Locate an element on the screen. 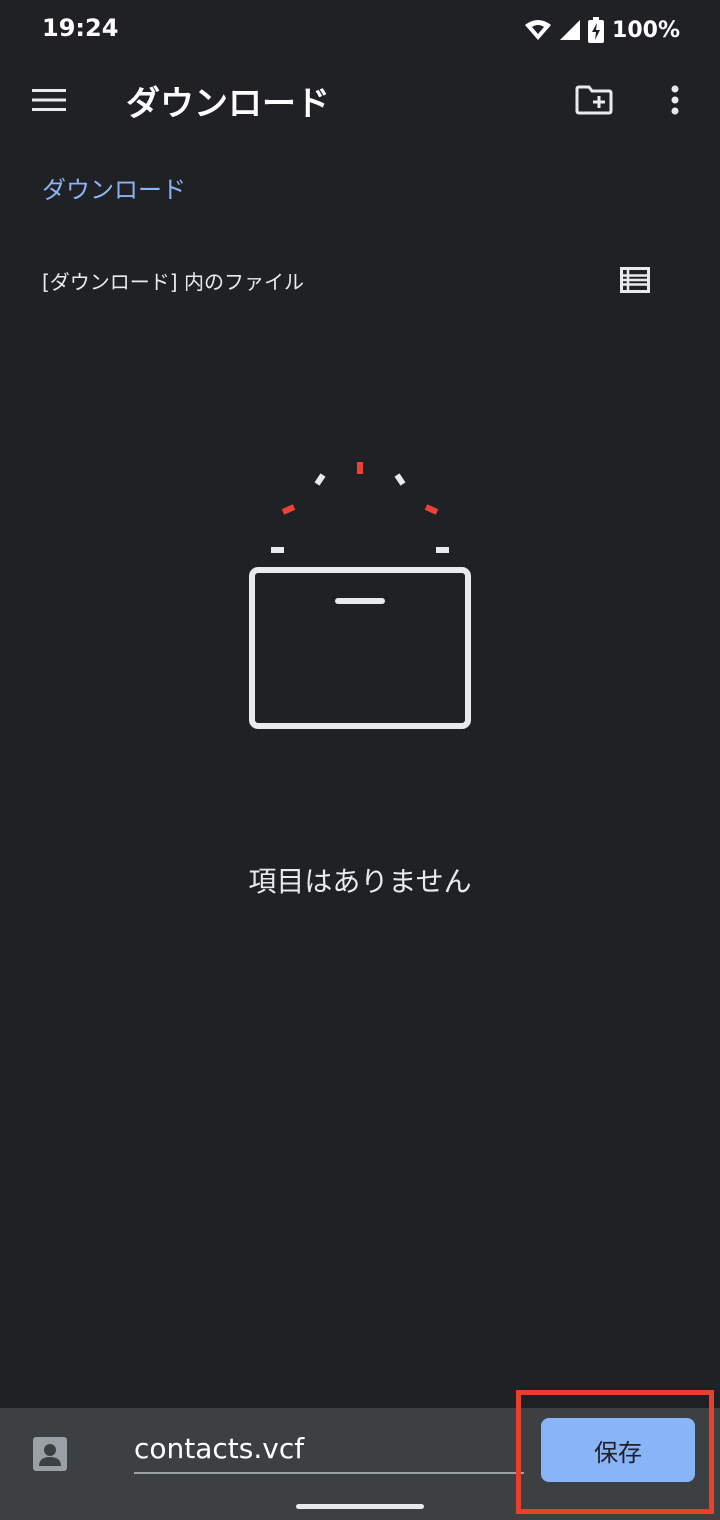  new-folder-button is located at coordinates (594, 100).